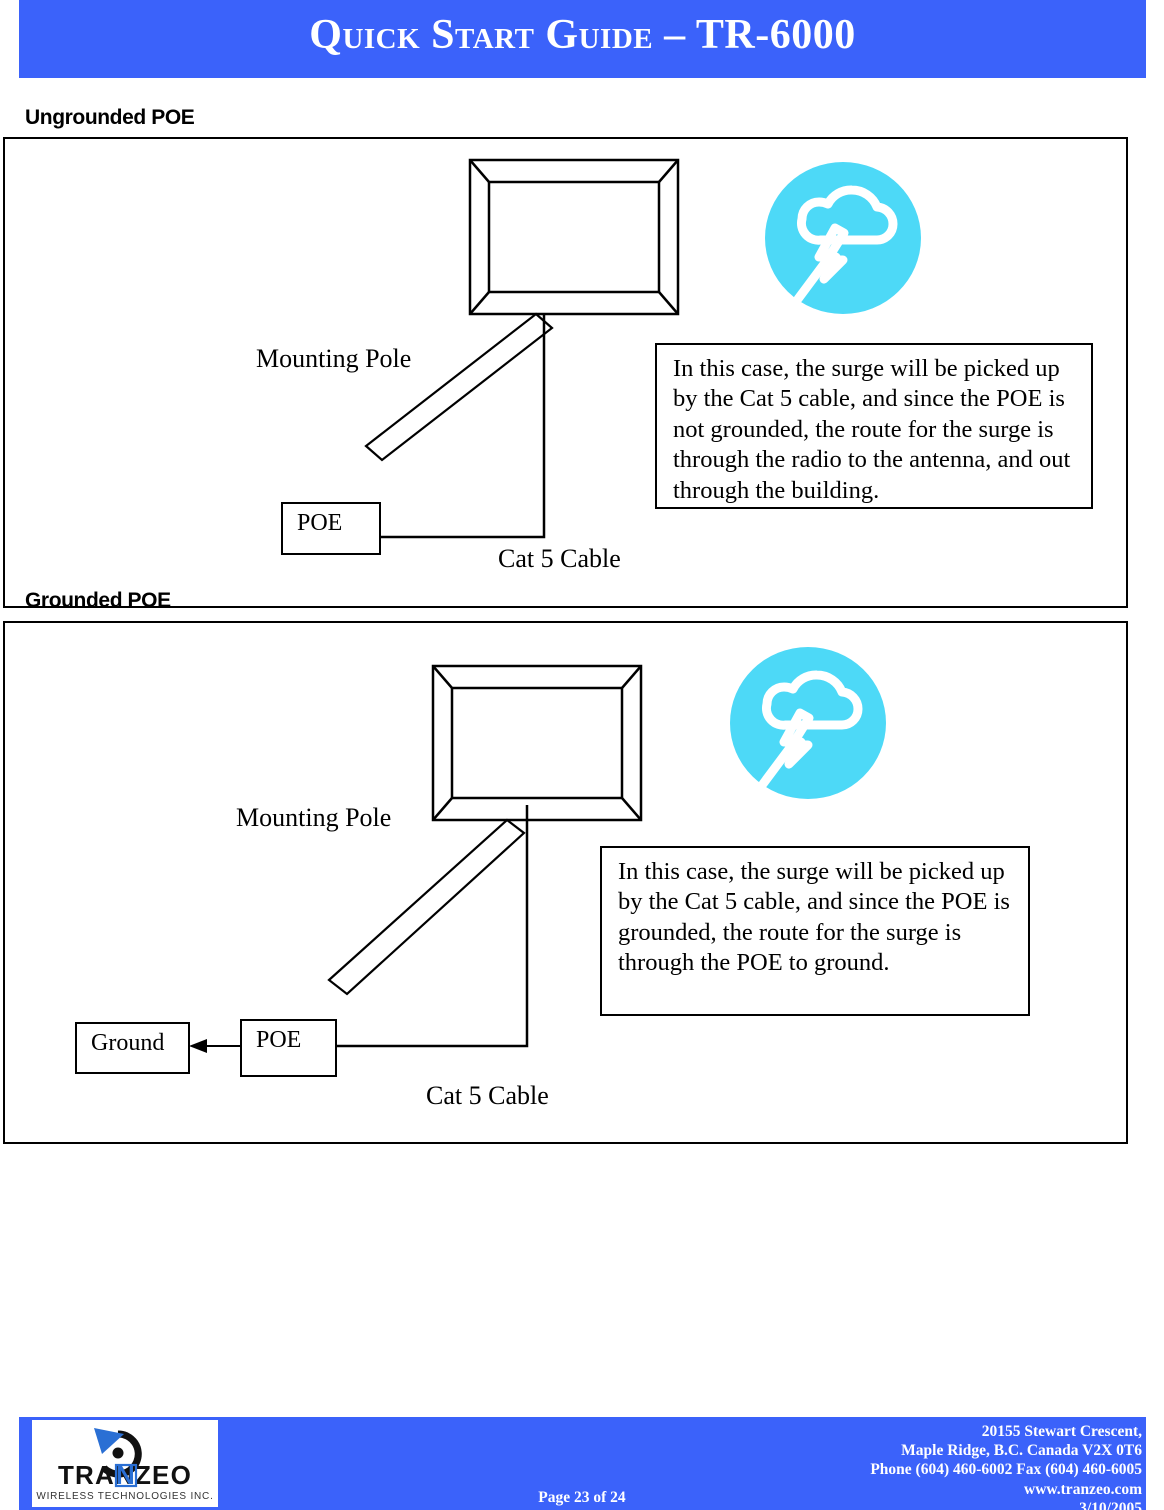 Image resolution: width=1164 pixels, height=1510 pixels. I want to click on svg-text: N, so click(126, 1475).